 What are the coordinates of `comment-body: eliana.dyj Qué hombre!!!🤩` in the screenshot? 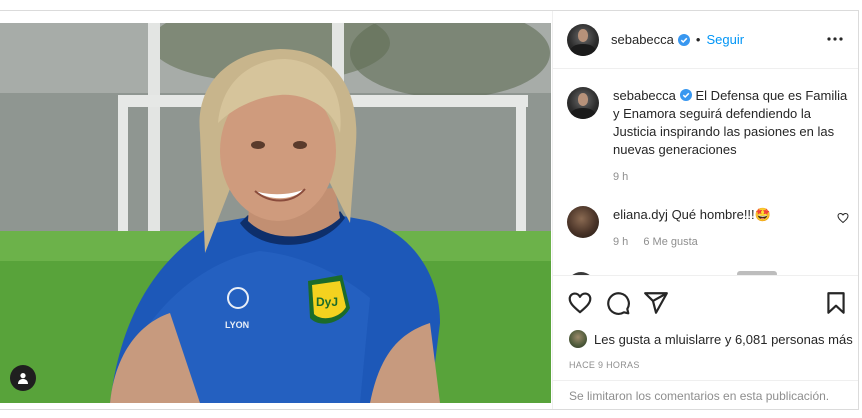 It's located at (731, 215).